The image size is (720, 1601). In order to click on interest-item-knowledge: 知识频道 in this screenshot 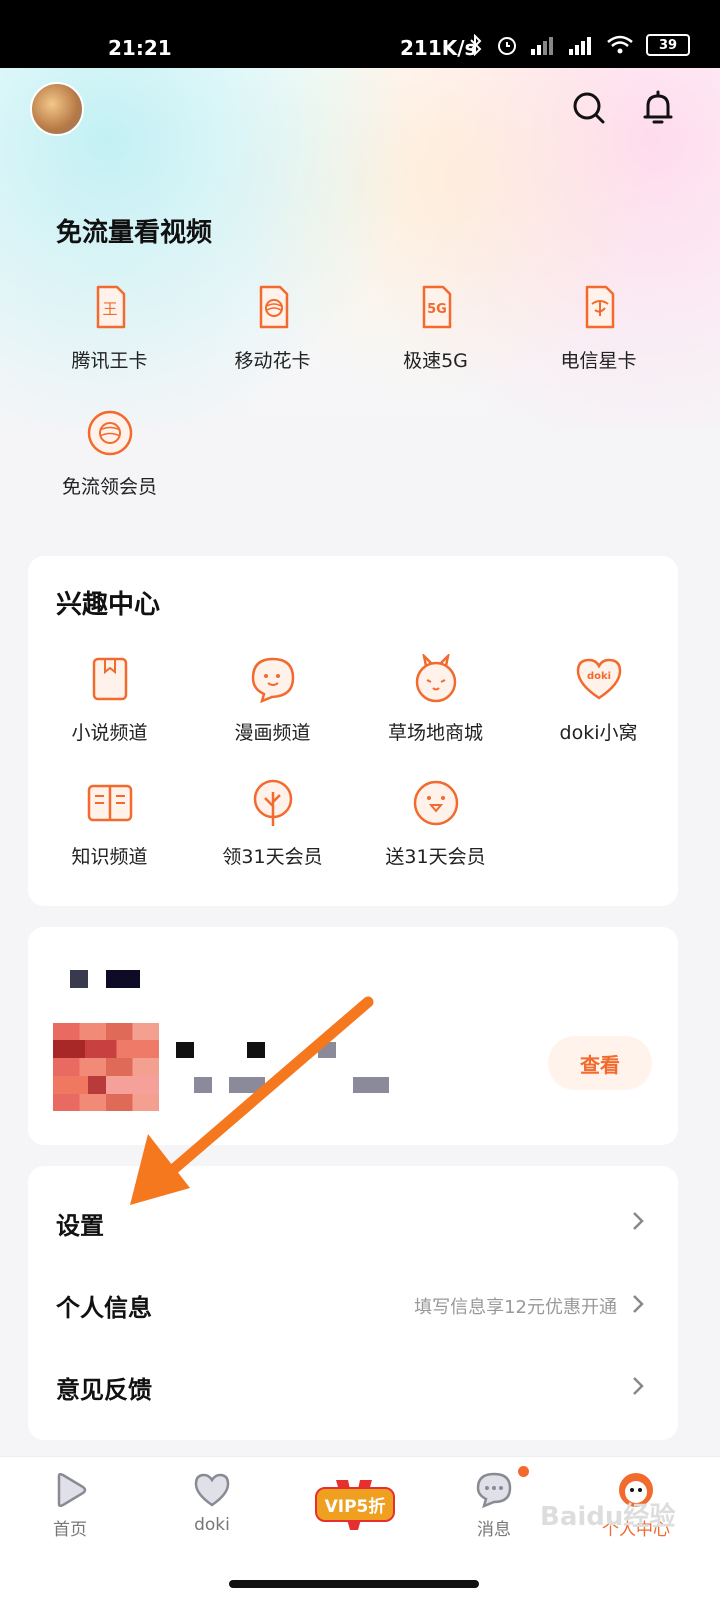, I will do `click(109, 823)`.